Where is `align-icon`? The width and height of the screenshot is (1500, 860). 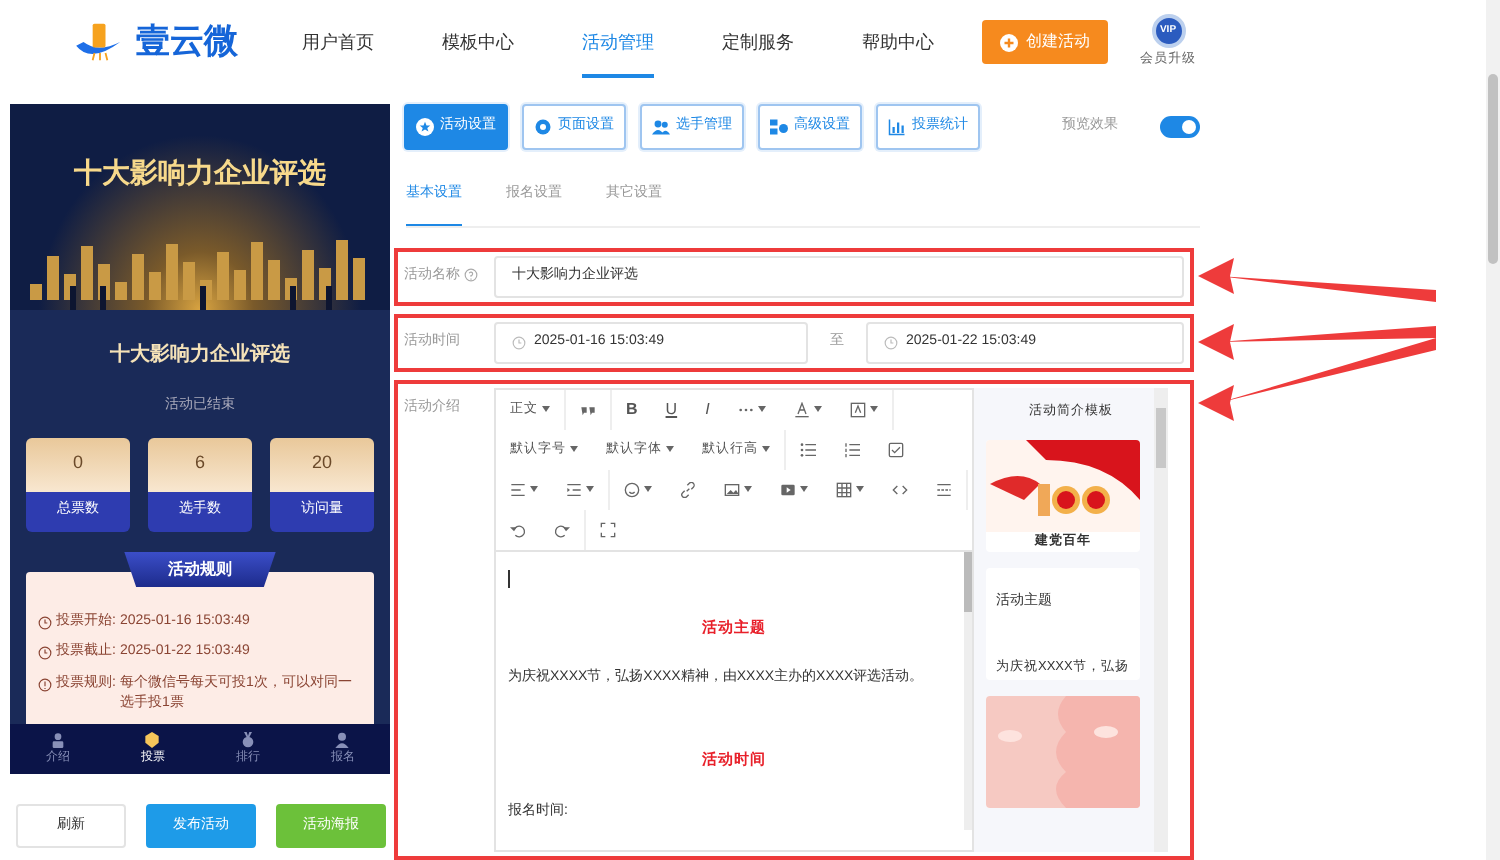 align-icon is located at coordinates (518, 489).